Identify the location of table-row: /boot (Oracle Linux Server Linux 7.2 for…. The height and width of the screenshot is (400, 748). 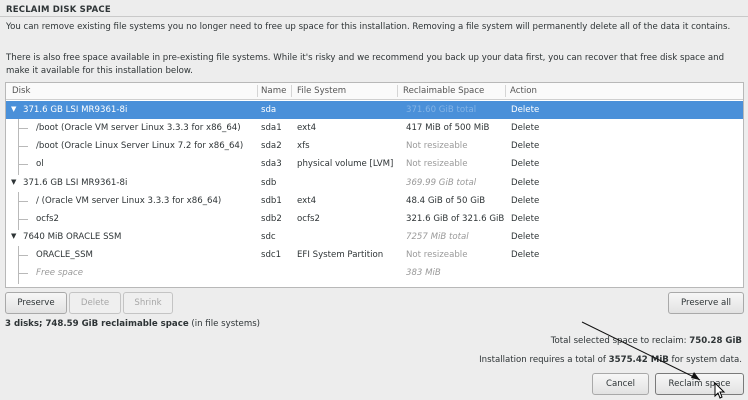
(374, 146).